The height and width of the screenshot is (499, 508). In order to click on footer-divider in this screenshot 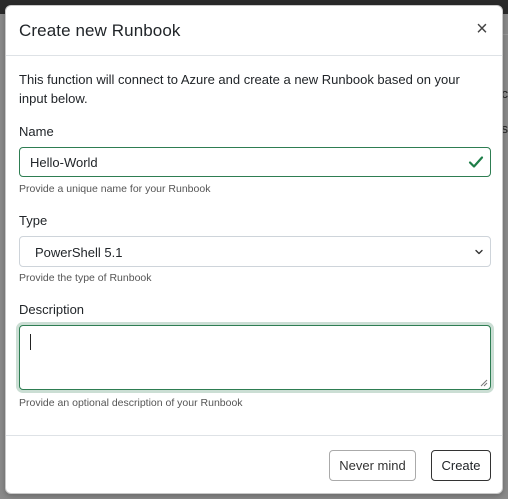, I will do `click(254, 435)`.